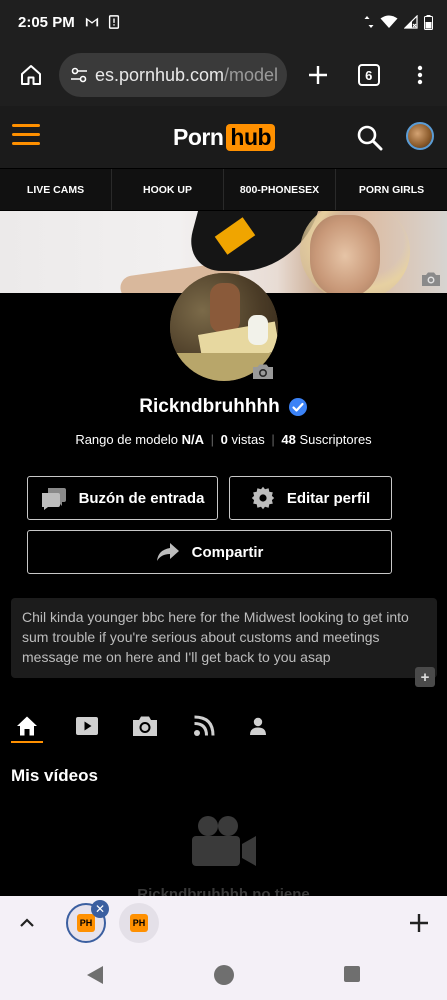 Image resolution: width=447 pixels, height=1000 pixels. What do you see at coordinates (56, 189) in the screenshot?
I see `category-live-cams: LIVE CAMS` at bounding box center [56, 189].